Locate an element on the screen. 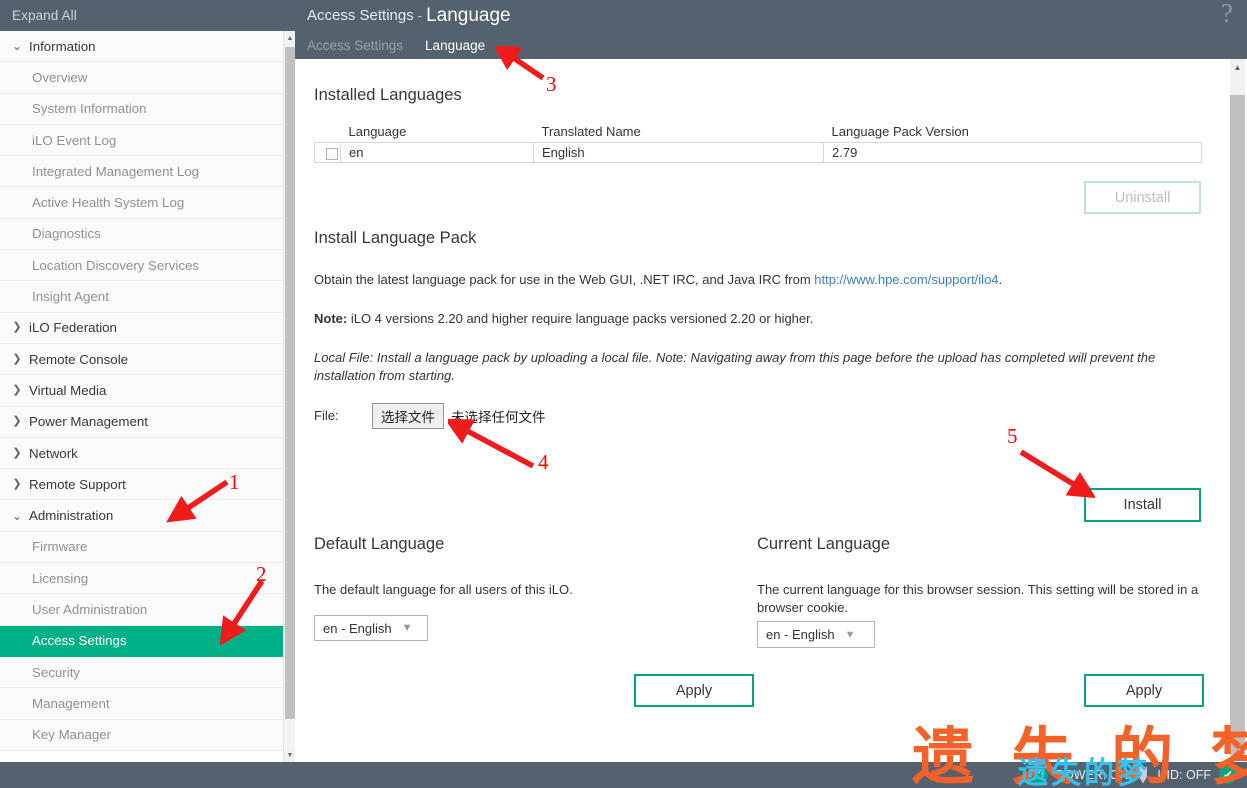 This screenshot has height=788, width=1247. annotation-number-2: 2 is located at coordinates (261, 574).